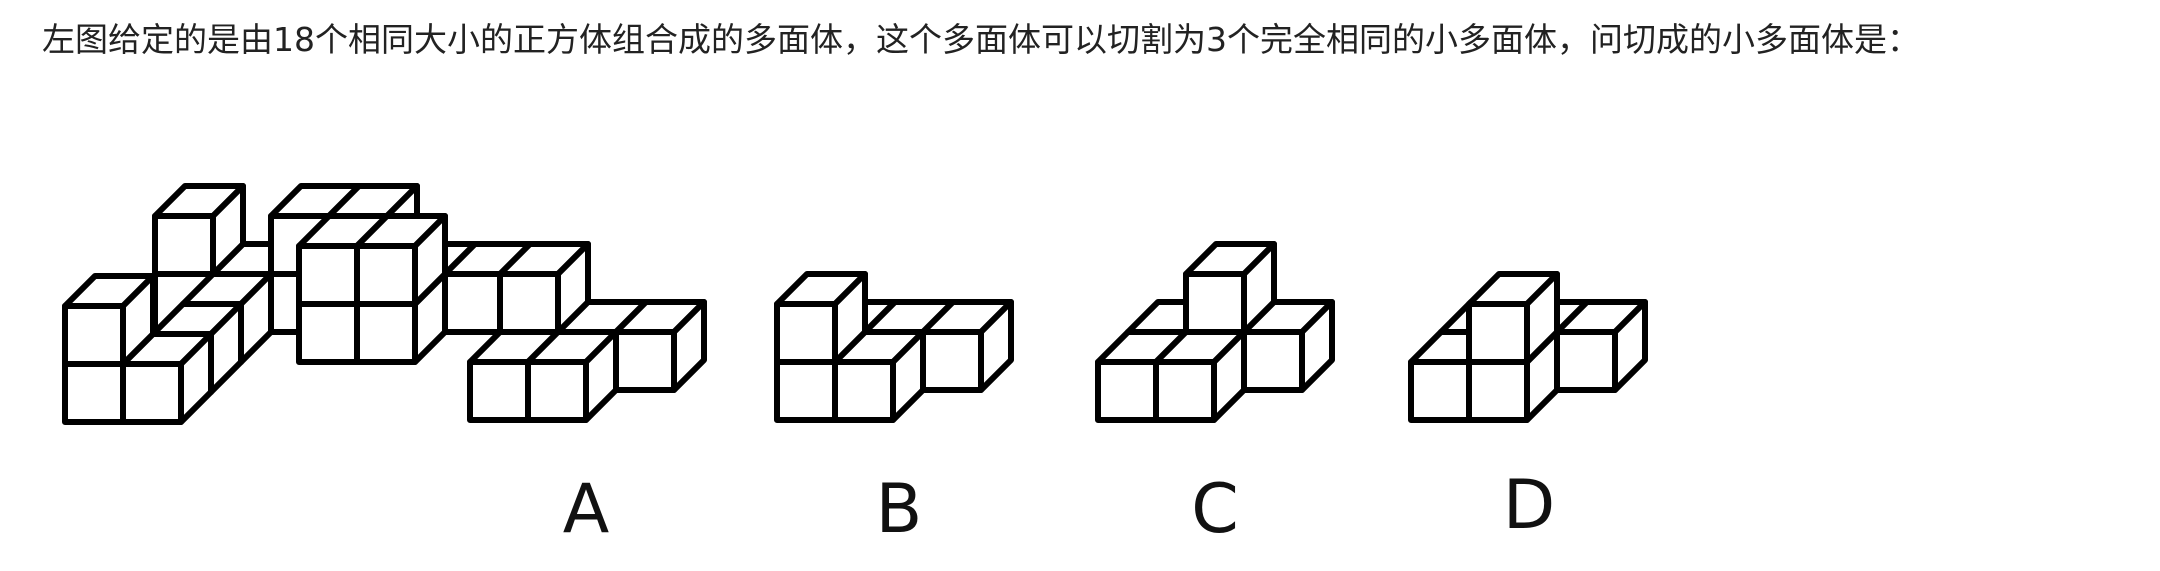 The height and width of the screenshot is (571, 2160). What do you see at coordinates (894, 347) in the screenshot?
I see `option-b-figure` at bounding box center [894, 347].